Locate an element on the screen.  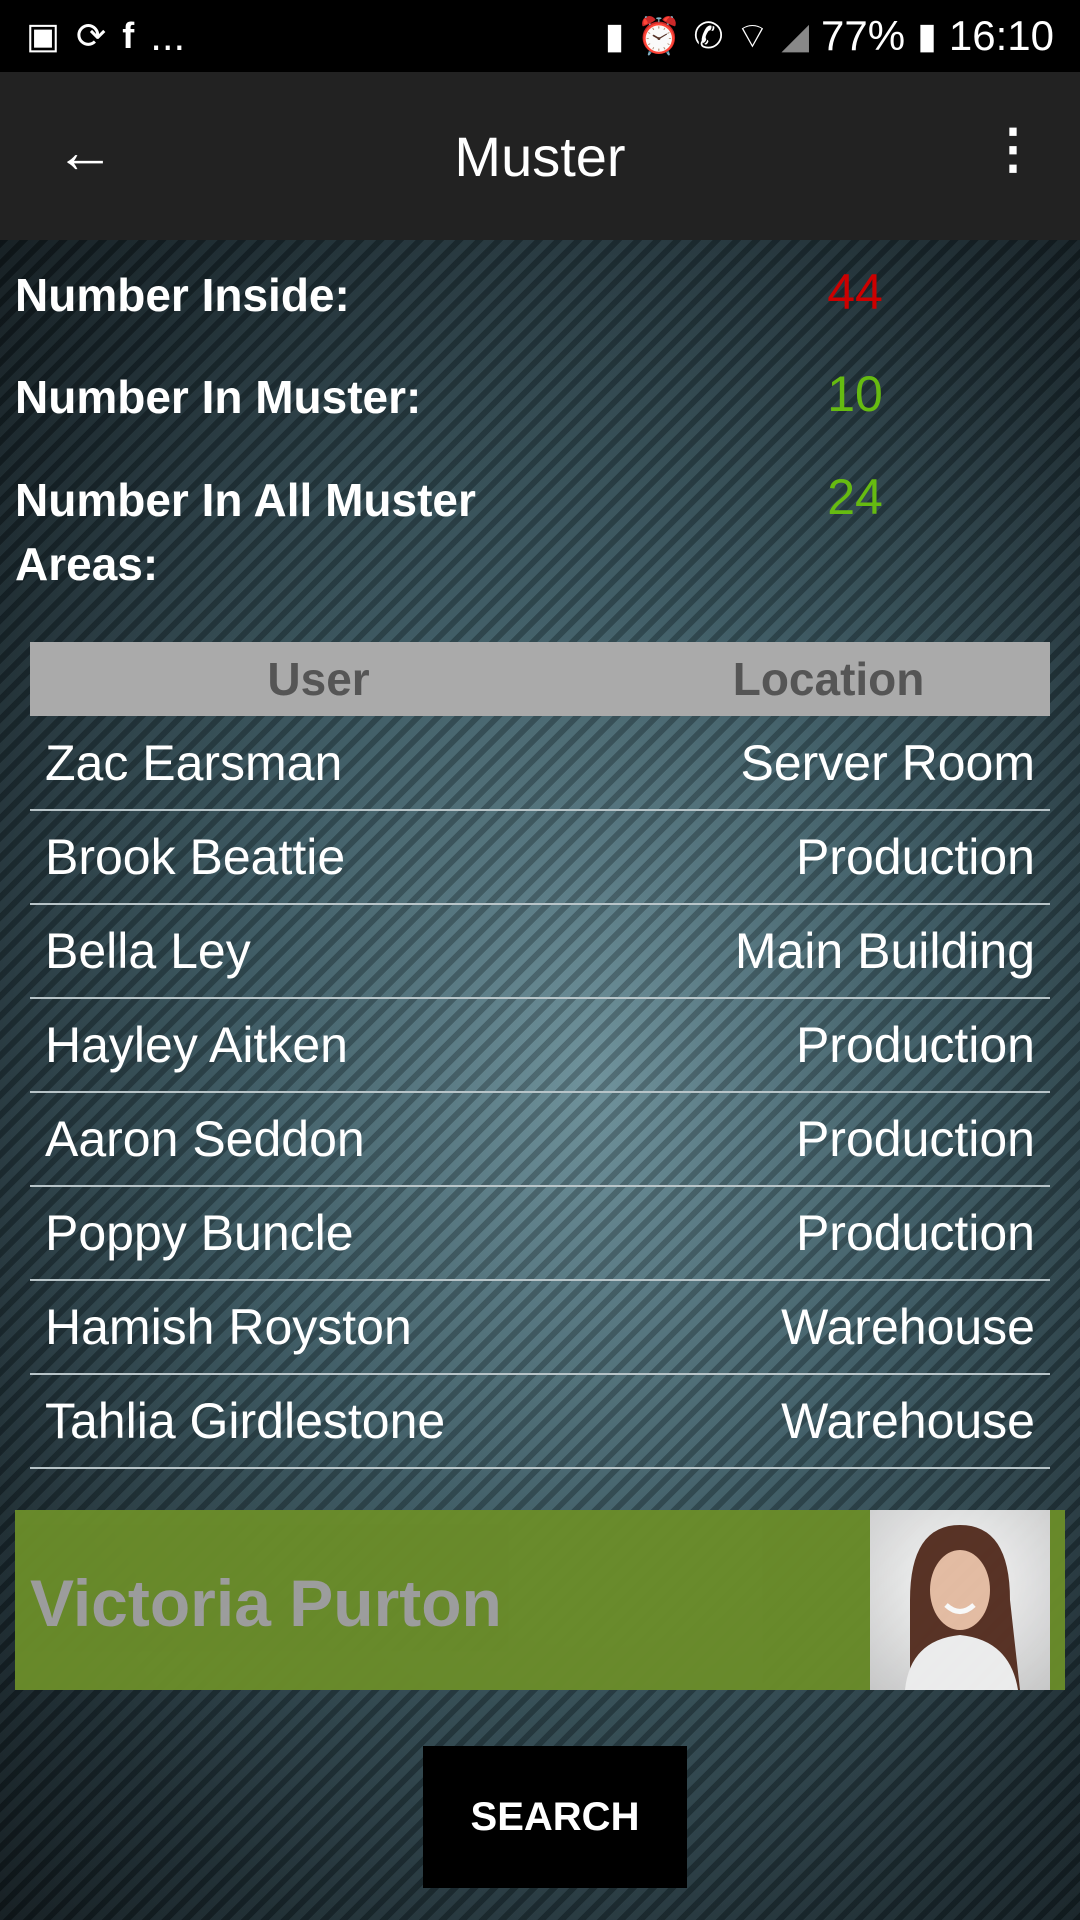
stat-number-in-muster-value: 10 is located at coordinates (855, 394).